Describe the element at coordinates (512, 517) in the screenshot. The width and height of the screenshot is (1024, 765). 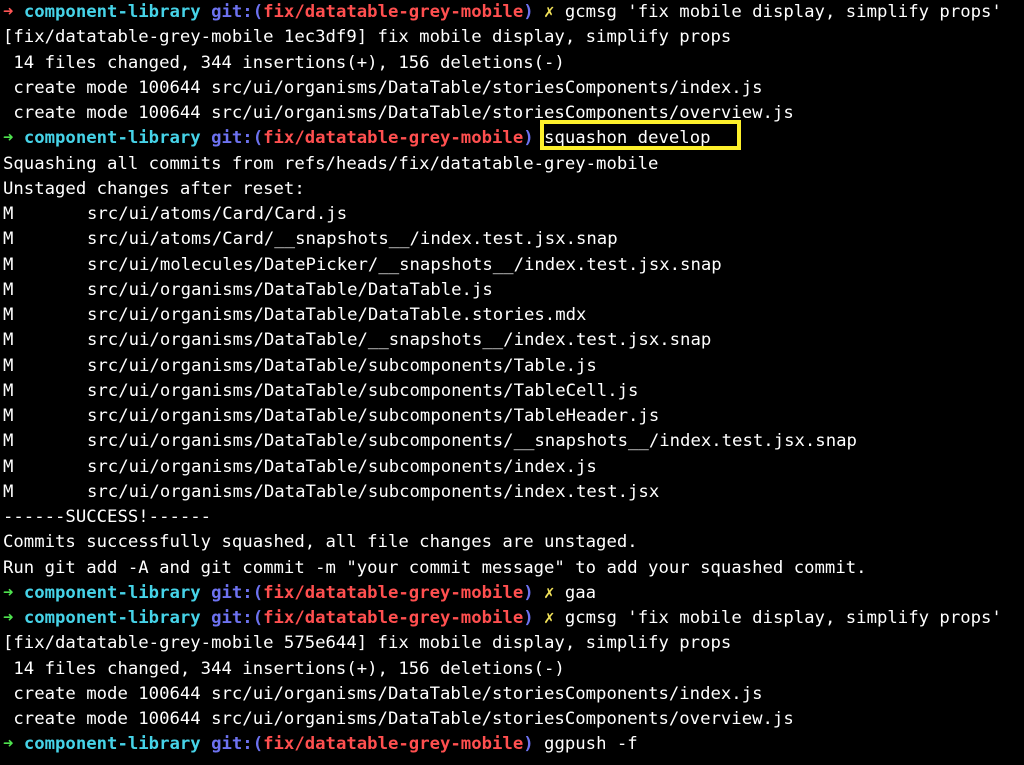
I see `output-line: ------SUCCESS!------` at that location.